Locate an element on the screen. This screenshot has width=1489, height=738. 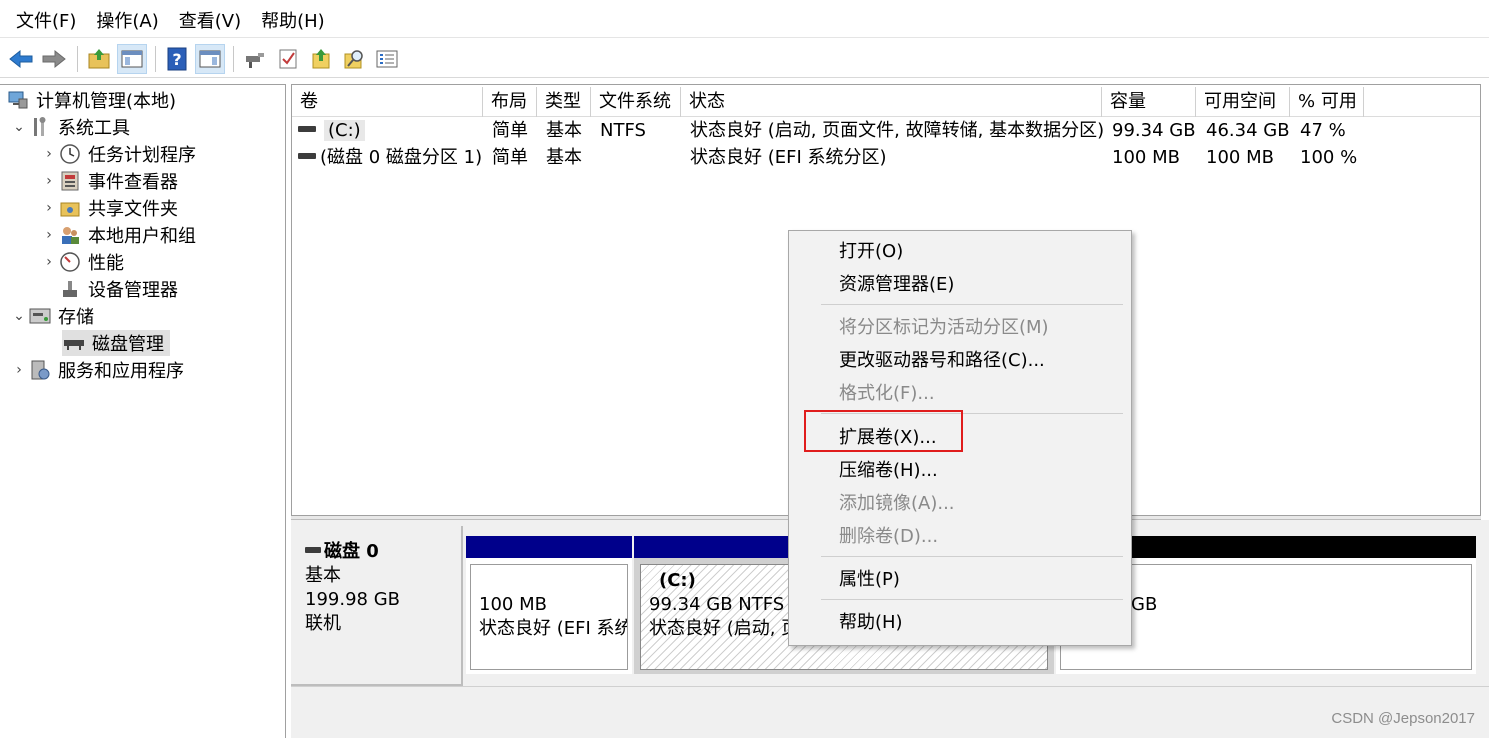
partition-efi: 100 MB 状态良好 (EFI 系统 is located at coordinates (549, 605).